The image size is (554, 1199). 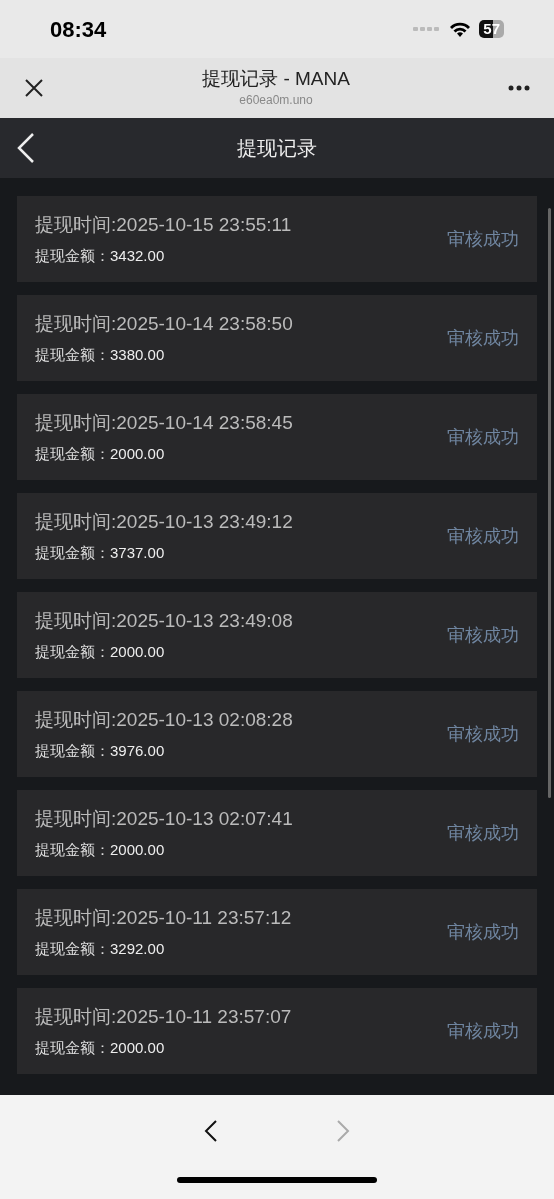 I want to click on more-icon, so click(x=519, y=88).